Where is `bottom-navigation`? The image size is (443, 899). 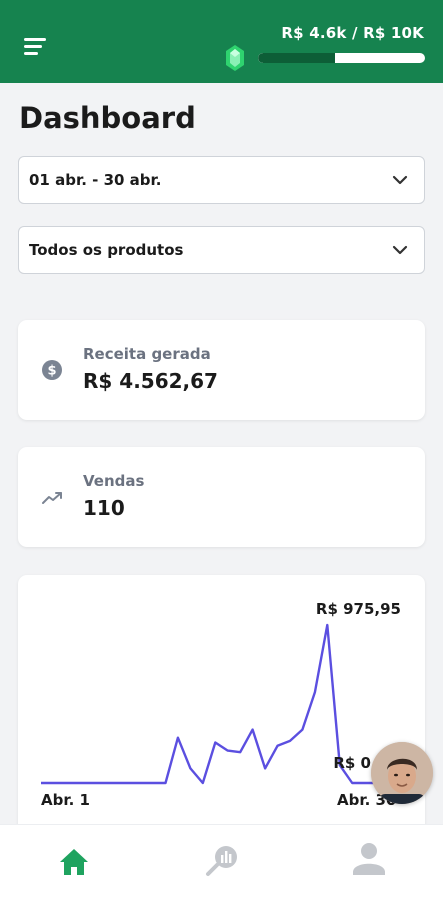 bottom-navigation is located at coordinates (221, 861).